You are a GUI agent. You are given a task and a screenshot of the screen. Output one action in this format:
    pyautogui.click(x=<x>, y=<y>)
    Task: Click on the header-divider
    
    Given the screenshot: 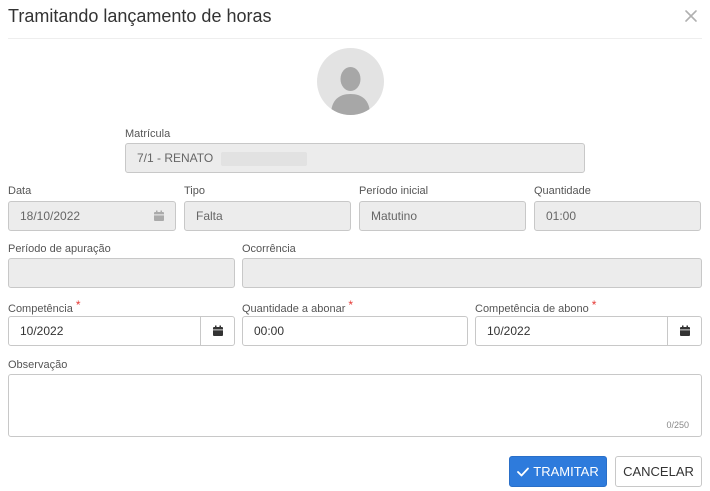 What is the action you would take?
    pyautogui.click(x=355, y=38)
    